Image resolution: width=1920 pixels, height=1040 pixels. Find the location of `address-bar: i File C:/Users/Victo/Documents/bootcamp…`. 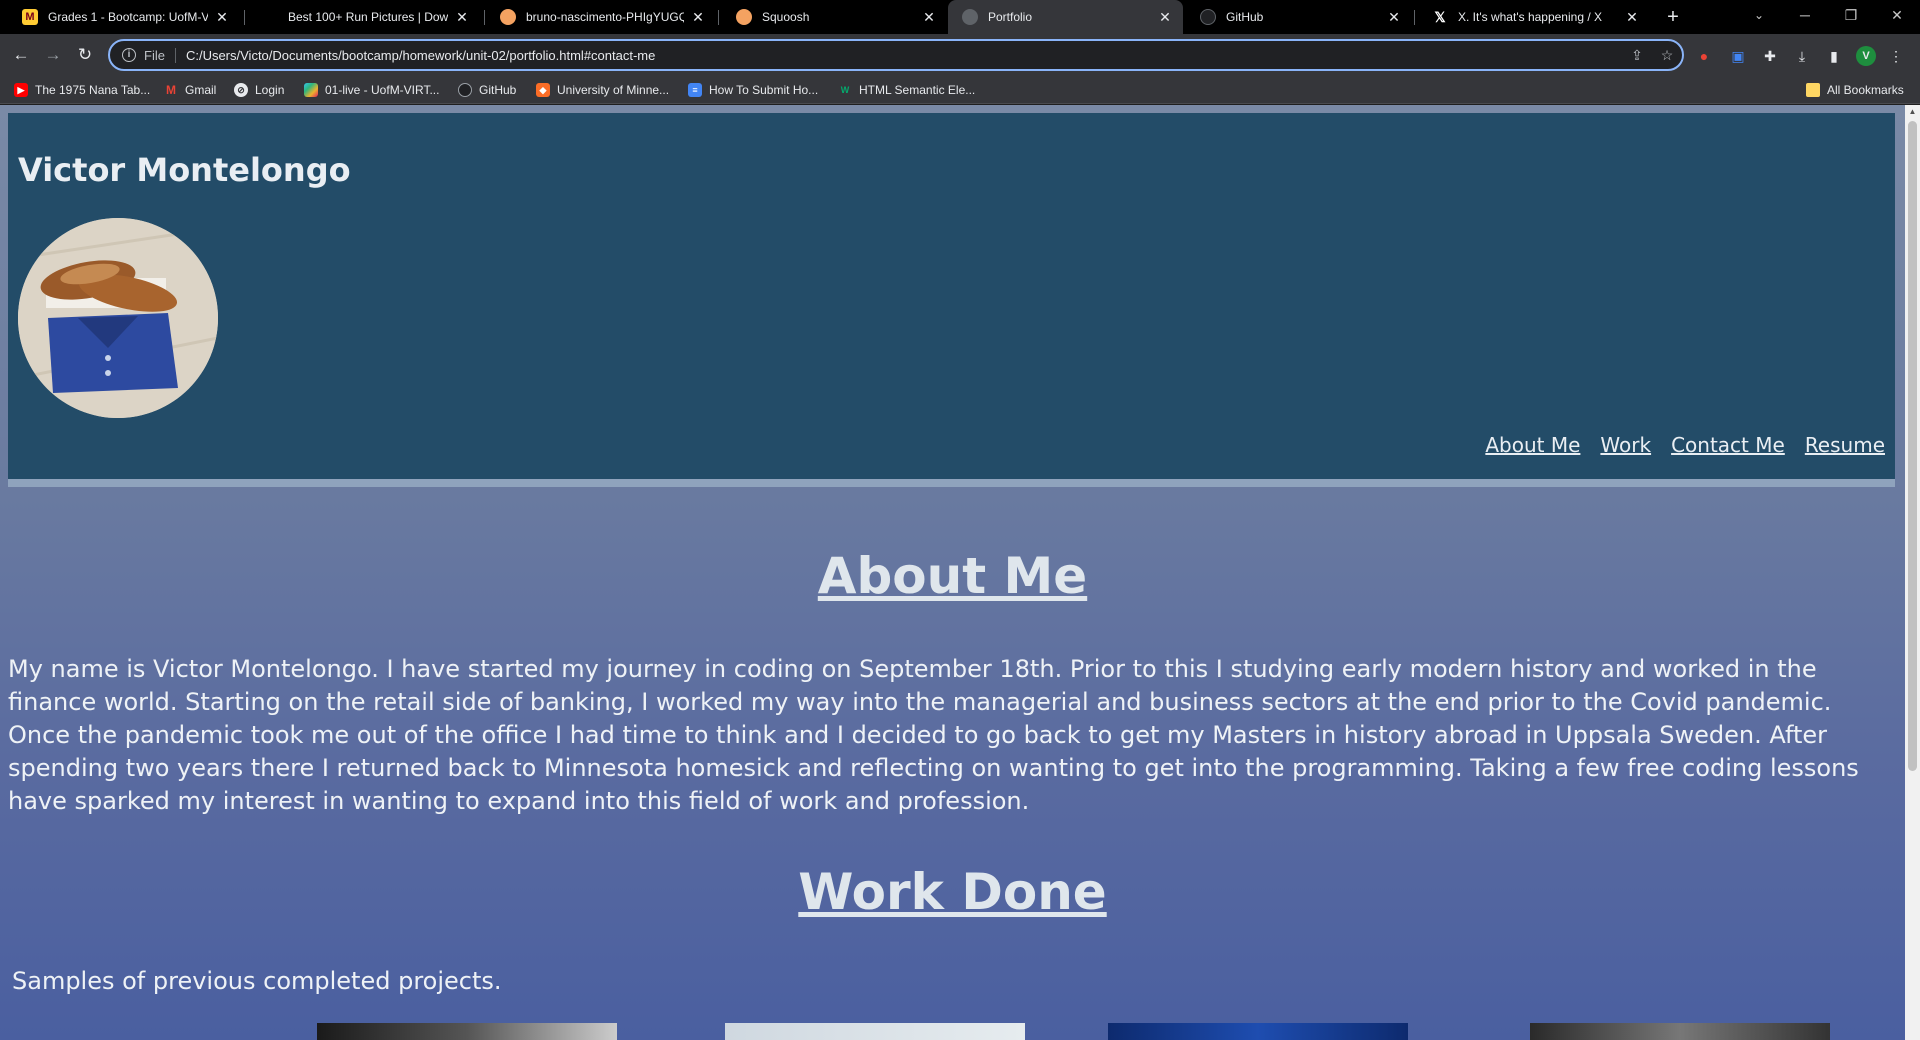

address-bar: i File C:/Users/Victo/Documents/bootcamp… is located at coordinates (896, 55).